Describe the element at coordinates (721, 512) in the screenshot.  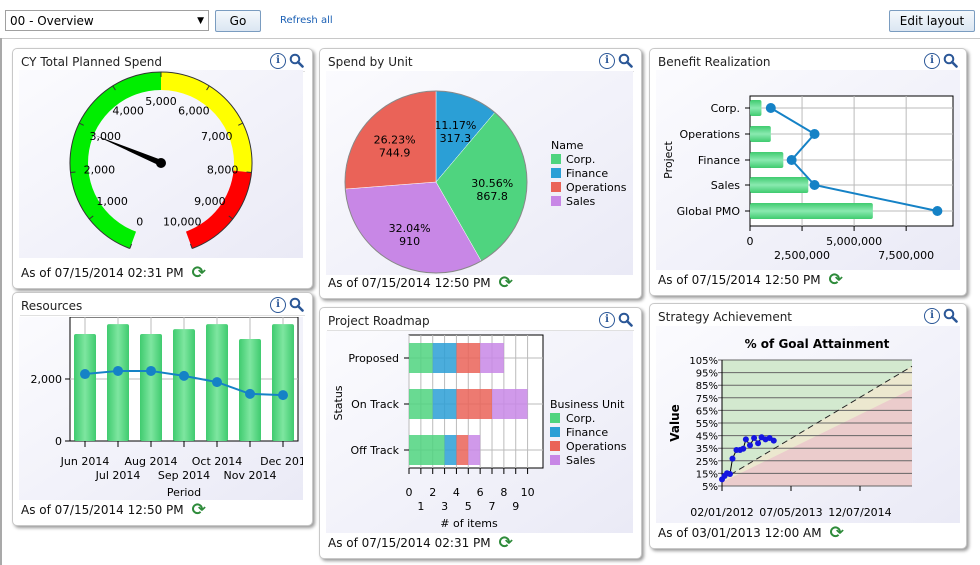
I see `x-tick-label: 02/01/2012` at that location.